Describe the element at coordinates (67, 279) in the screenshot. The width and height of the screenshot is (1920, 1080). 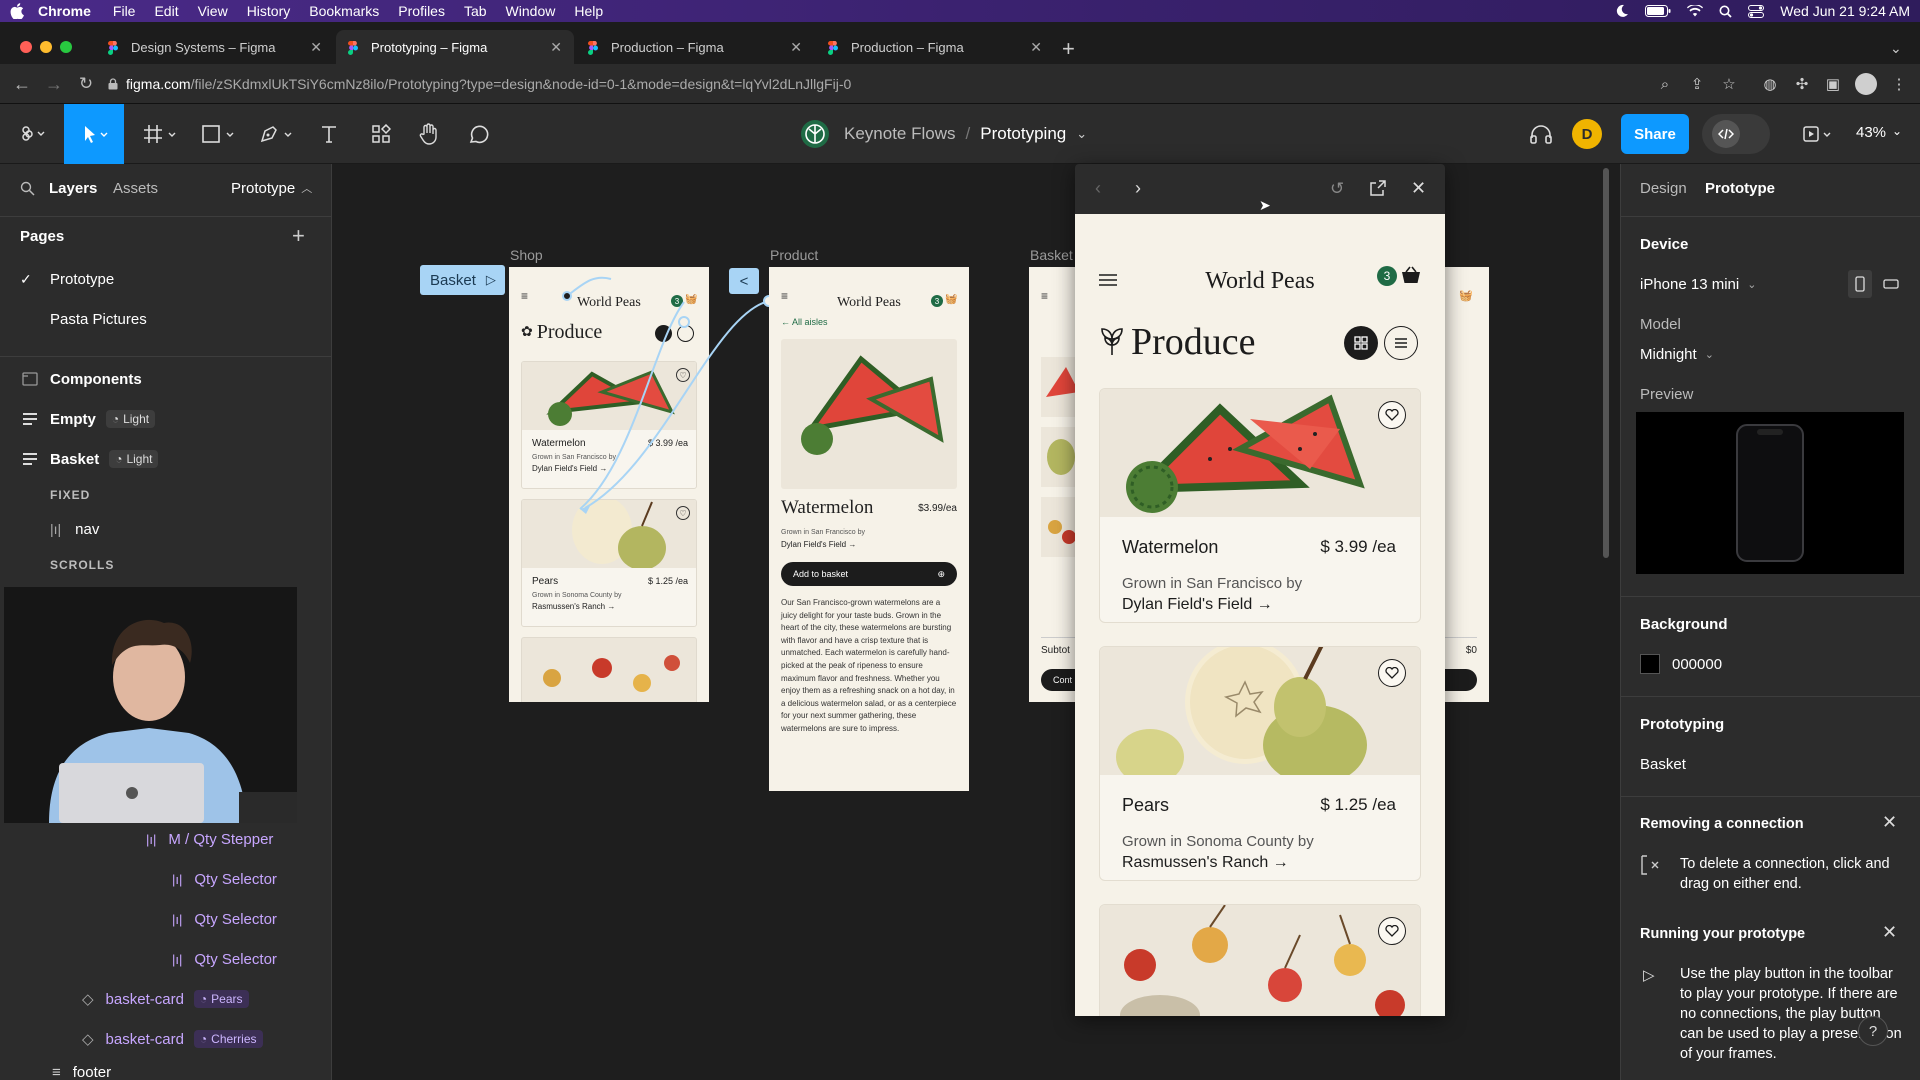
I see `page-item-prototype: ✓ Prototype` at that location.